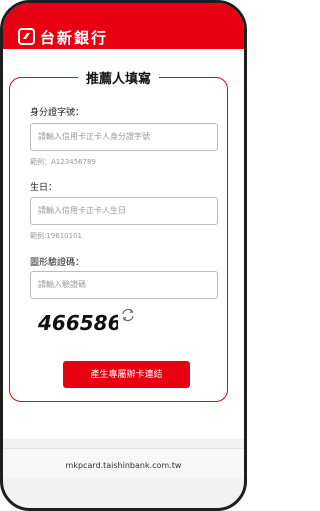 The image size is (320, 511). I want to click on id-number-input: 請輸入信用卡正卡人身分證字號, so click(124, 137).